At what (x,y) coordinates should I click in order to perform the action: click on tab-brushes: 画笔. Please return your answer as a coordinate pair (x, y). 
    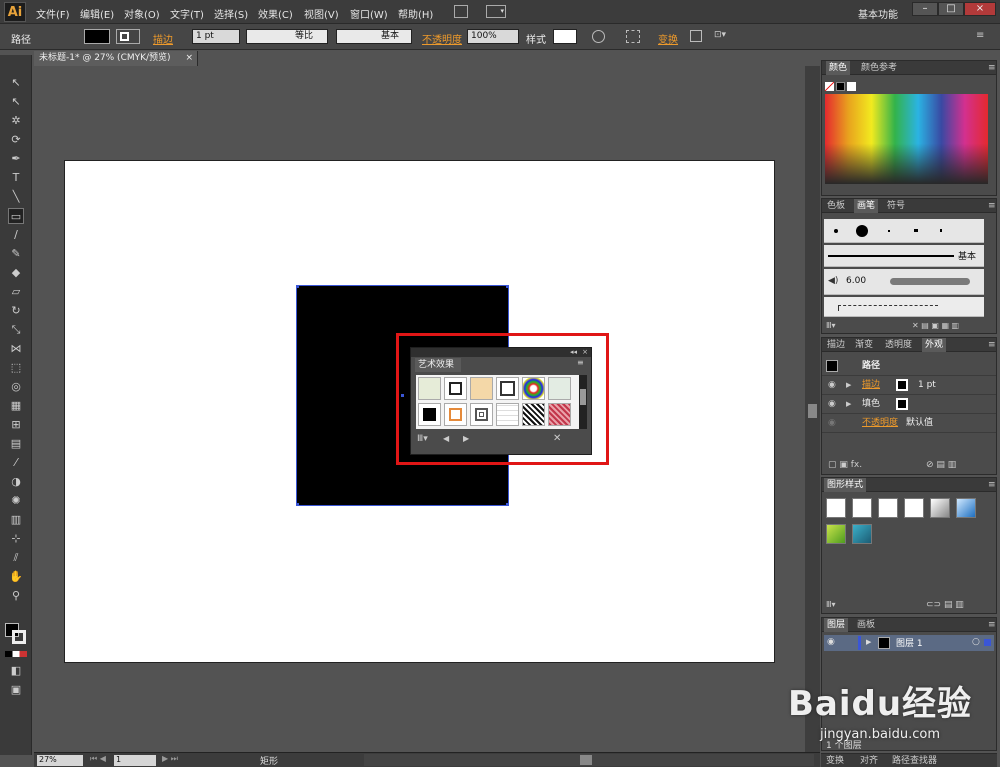
    Looking at the image, I should click on (866, 206).